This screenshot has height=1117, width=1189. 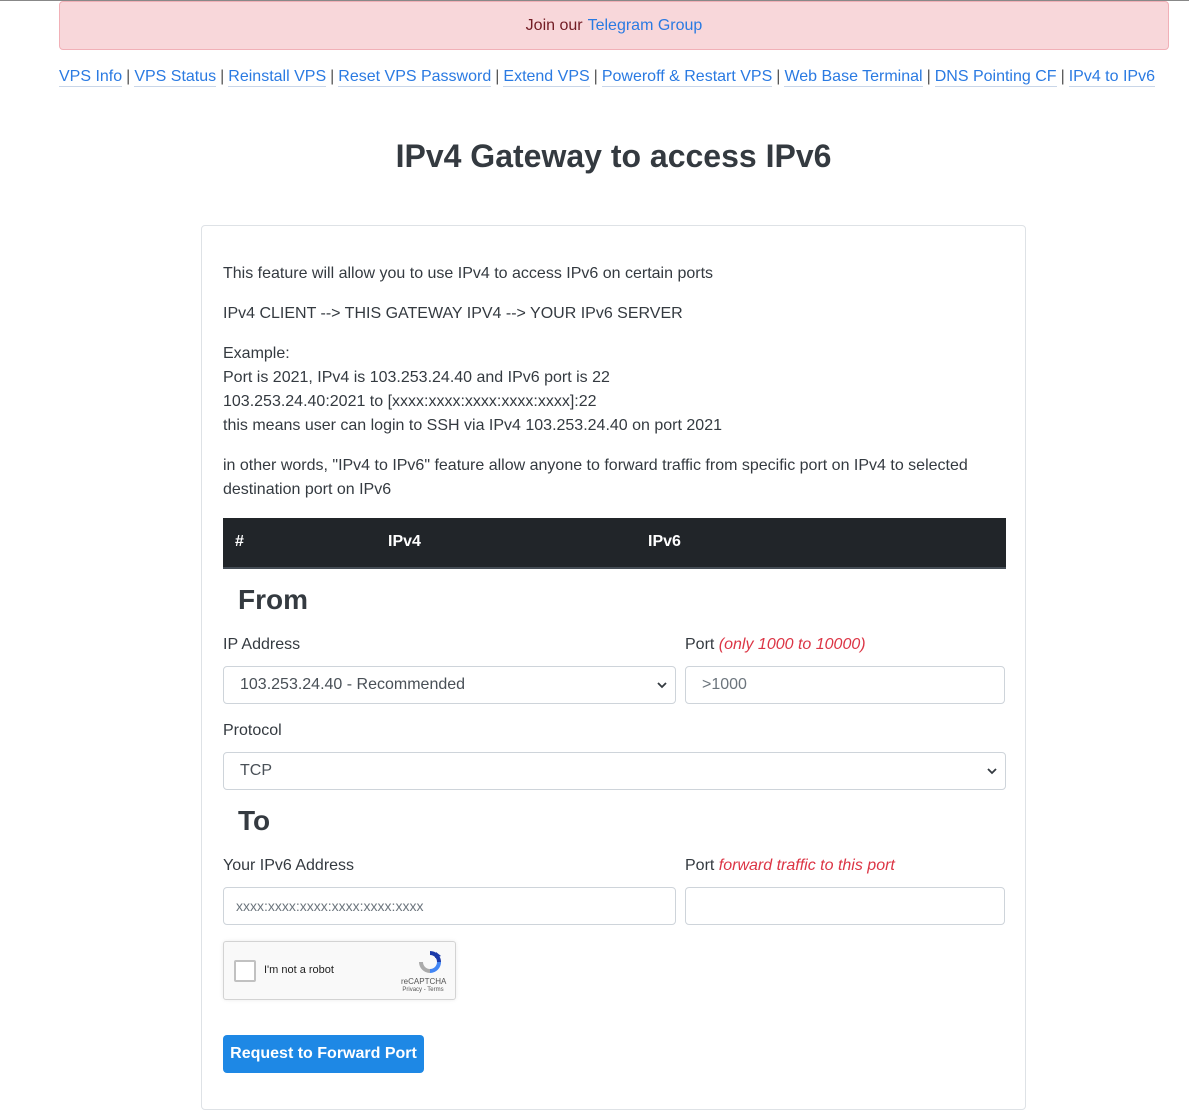 I want to click on example-heading: Example:, so click(x=256, y=353).